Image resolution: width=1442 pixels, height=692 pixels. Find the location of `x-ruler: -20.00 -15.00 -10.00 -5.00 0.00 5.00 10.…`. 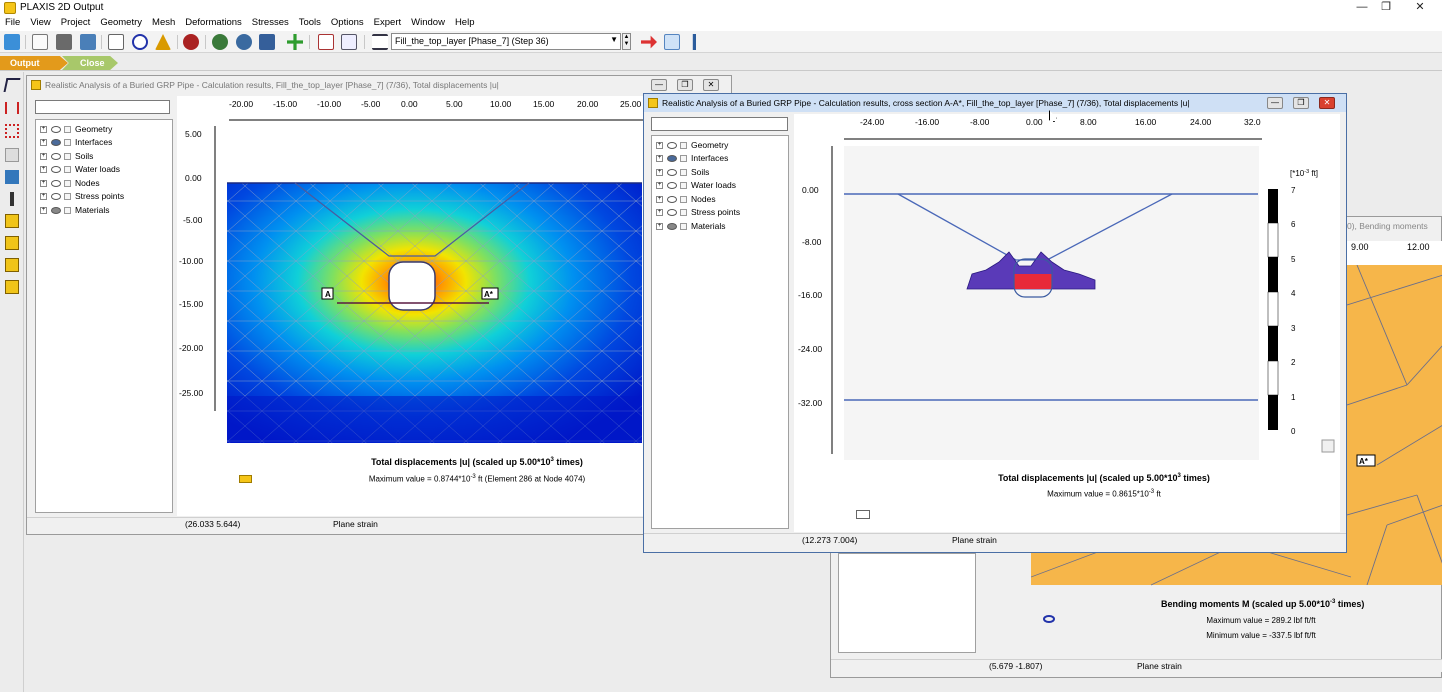

x-ruler: -20.00 -15.00 -10.00 -5.00 0.00 5.00 10.… is located at coordinates (435, 104).